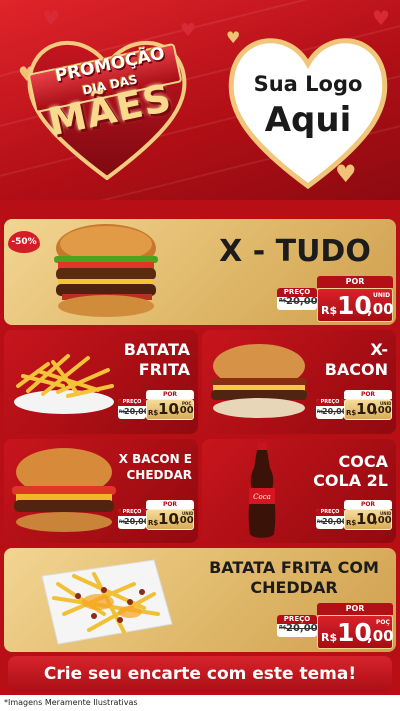  What do you see at coordinates (156, 407) in the screenshot?
I see `price-tag-batata: POR PREÇO R$ 20,00 R$ 10 ,00 POÇ` at bounding box center [156, 407].